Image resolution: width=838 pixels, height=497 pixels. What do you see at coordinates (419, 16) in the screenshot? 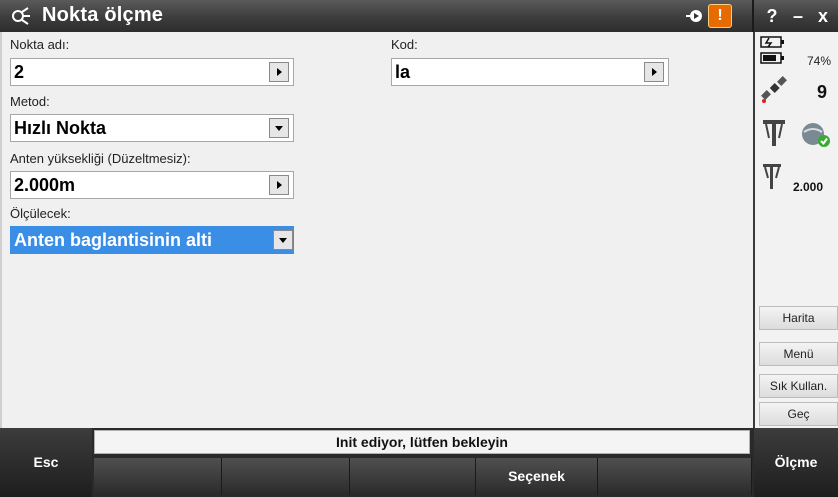
I see `title-bar: Nokta ölçme ! ? – x` at bounding box center [419, 16].